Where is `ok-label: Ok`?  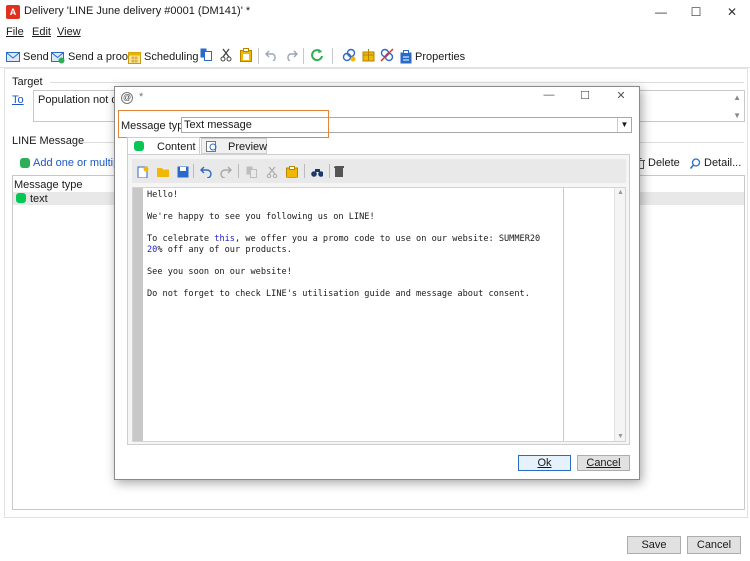 ok-label: Ok is located at coordinates (544, 463).